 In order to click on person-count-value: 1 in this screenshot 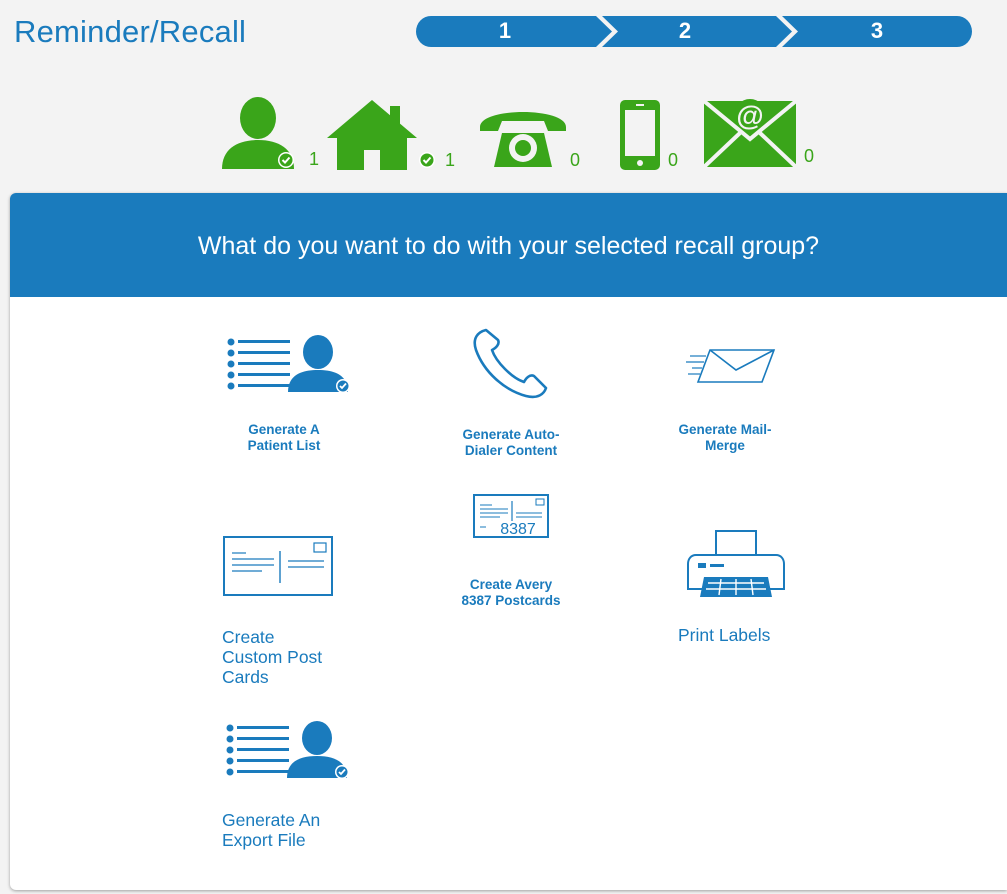, I will do `click(314, 159)`.